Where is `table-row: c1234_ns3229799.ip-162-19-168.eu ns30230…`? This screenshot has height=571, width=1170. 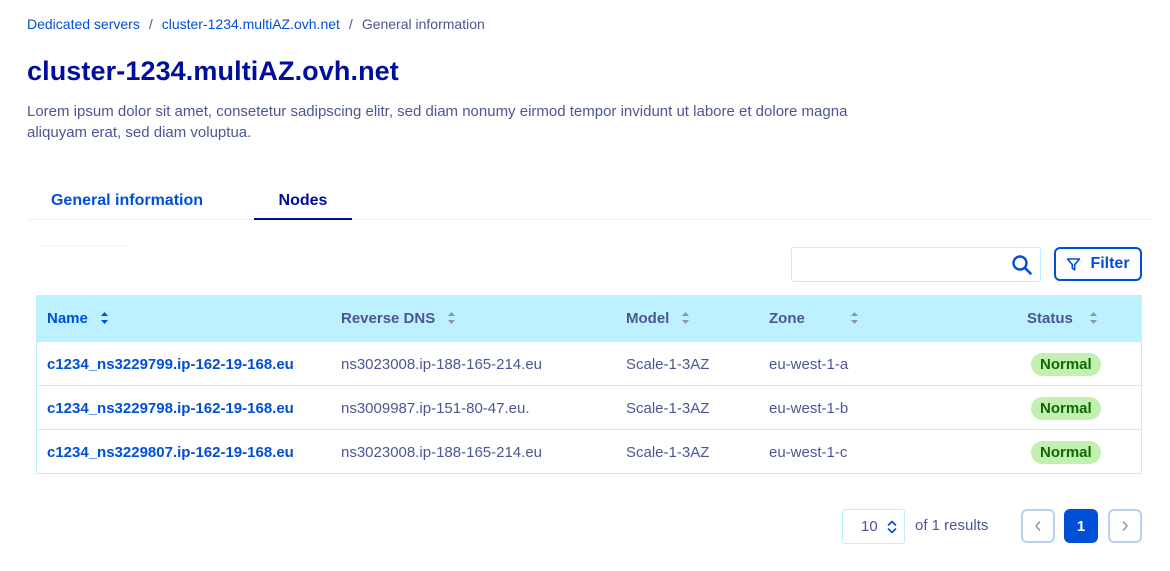
table-row: c1234_ns3229799.ip-162-19-168.eu ns30230… is located at coordinates (589, 363).